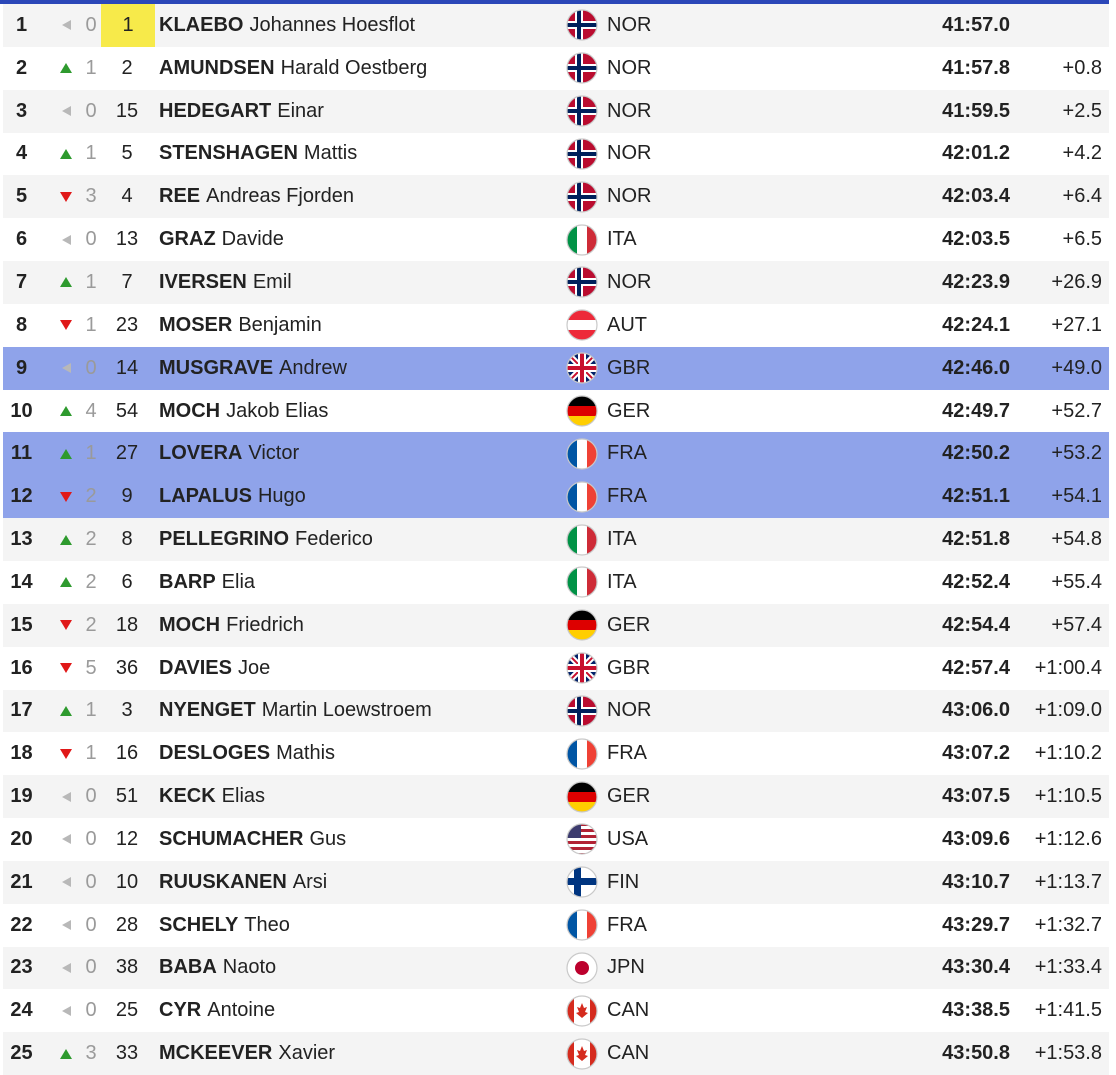  I want to click on athlete-name: AMUNDSEN Harald Oestberg, so click(359, 68).